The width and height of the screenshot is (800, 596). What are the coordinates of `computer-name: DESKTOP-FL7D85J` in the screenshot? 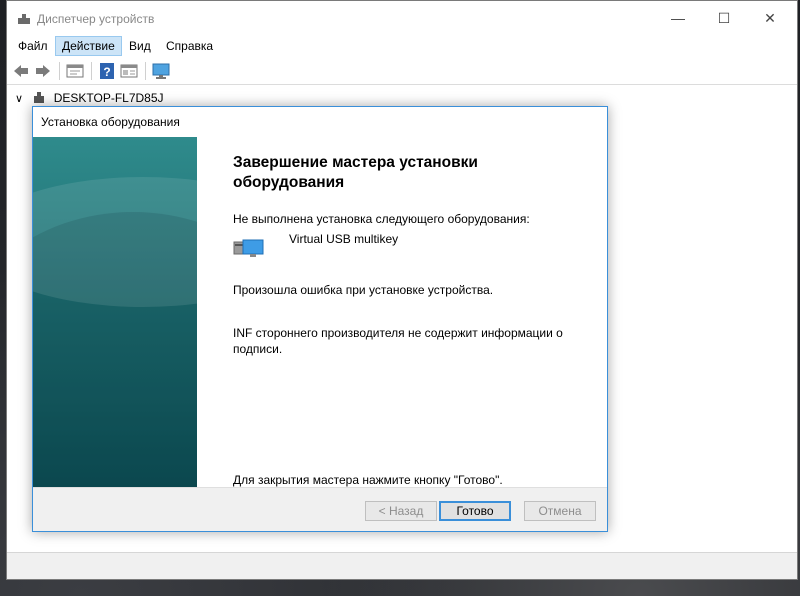 It's located at (108, 98).